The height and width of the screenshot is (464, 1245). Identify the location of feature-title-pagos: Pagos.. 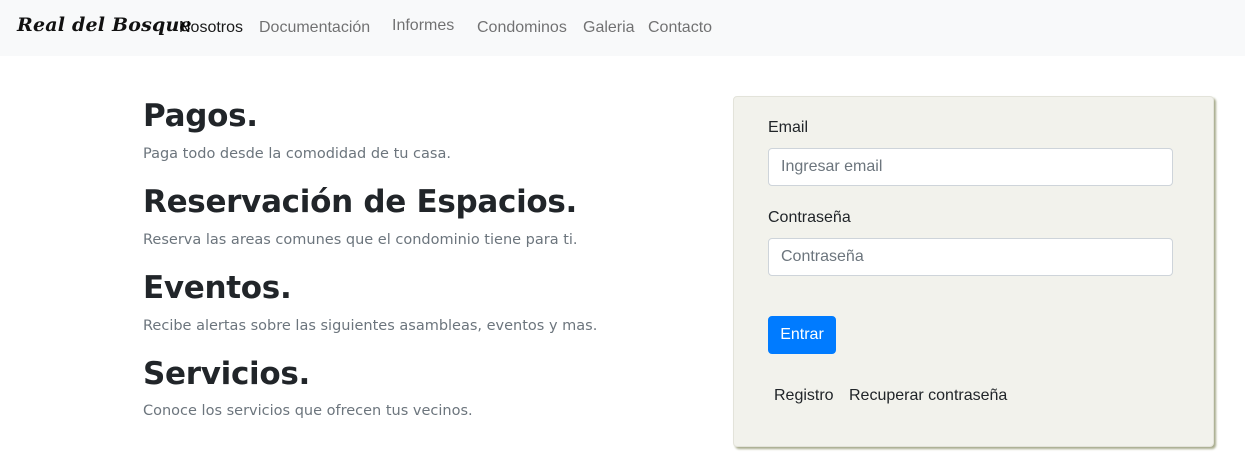
(200, 116).